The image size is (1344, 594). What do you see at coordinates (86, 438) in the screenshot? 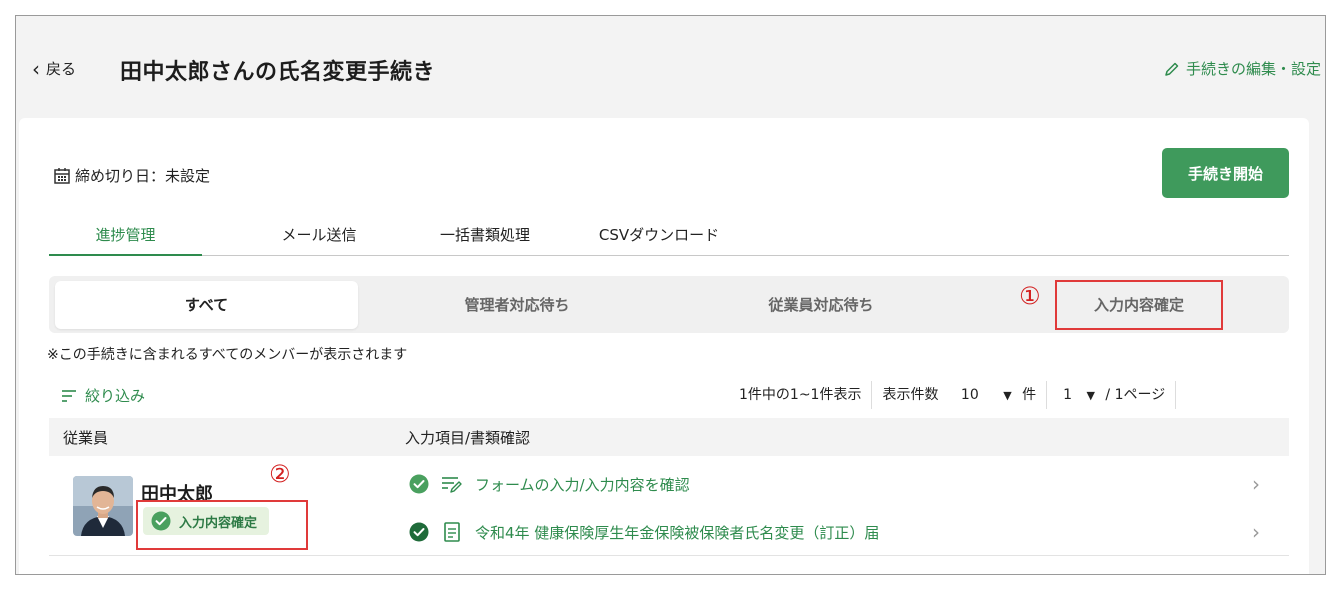
I see `column-employee: 従業員` at bounding box center [86, 438].